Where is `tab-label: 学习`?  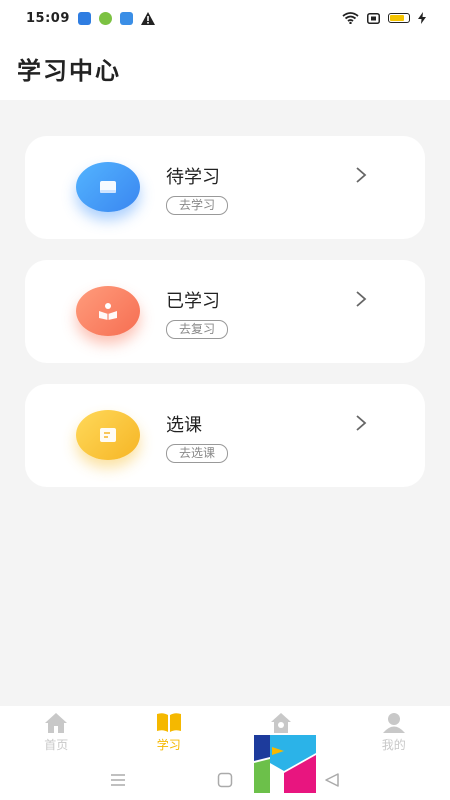 tab-label: 学习 is located at coordinates (168, 745).